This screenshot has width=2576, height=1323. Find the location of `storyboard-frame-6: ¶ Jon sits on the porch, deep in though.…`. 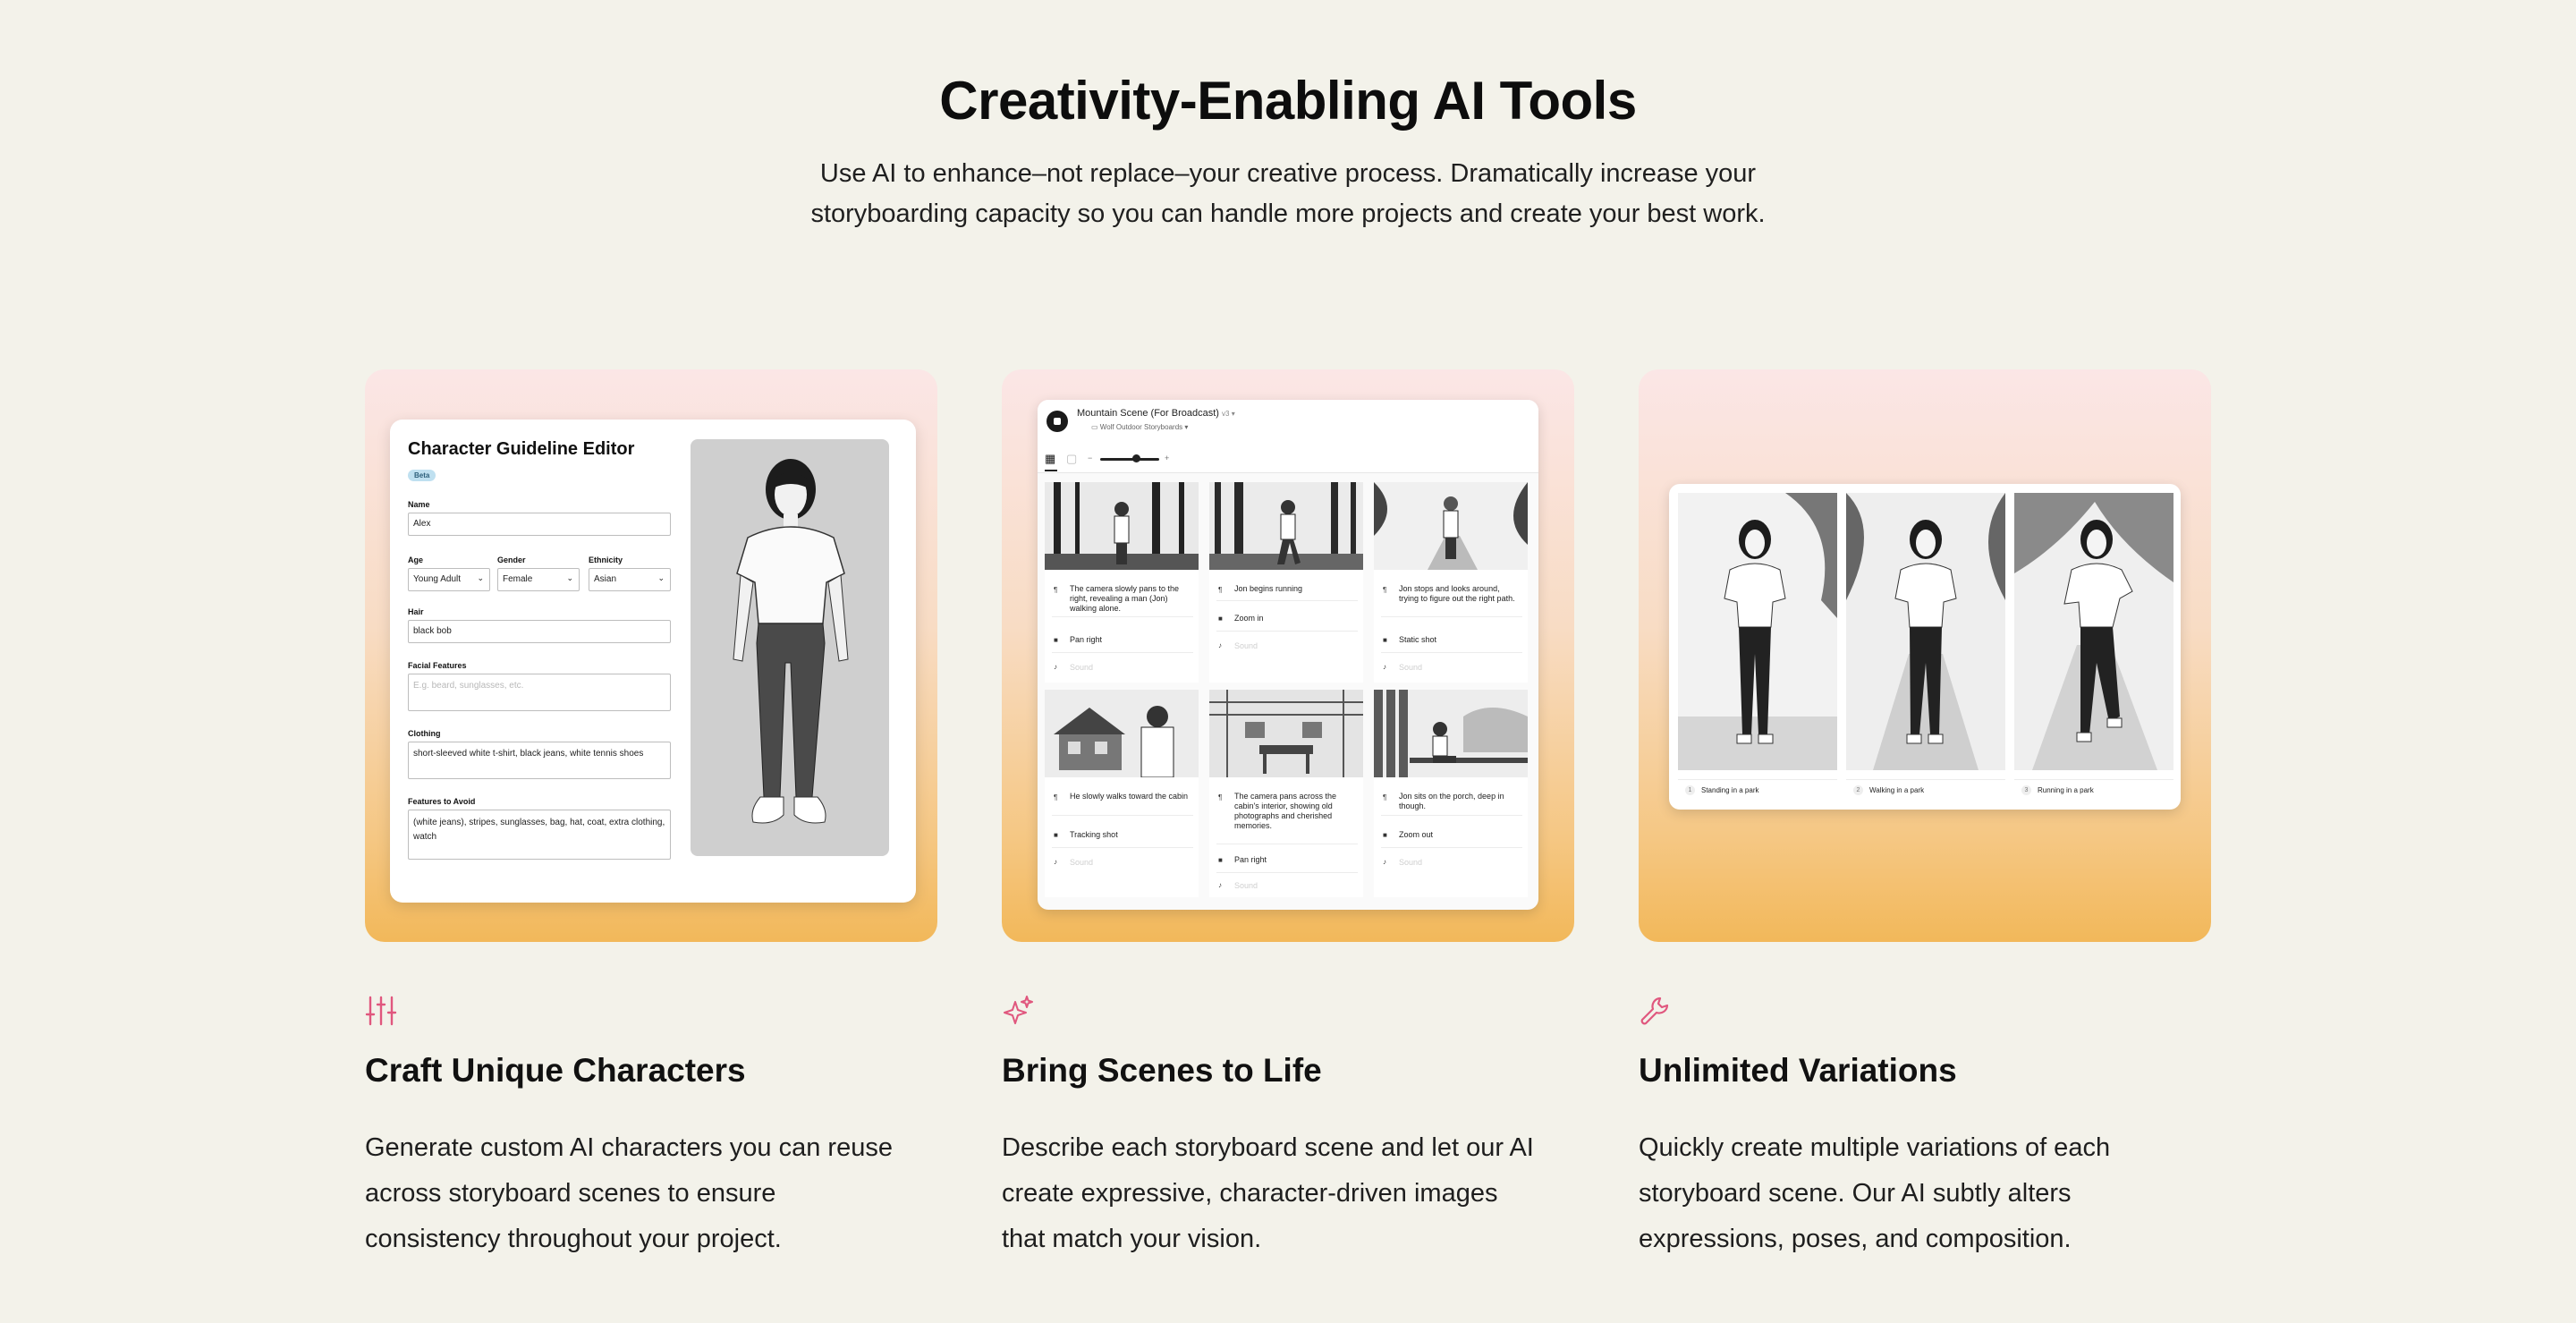

storyboard-frame-6: ¶ Jon sits on the porch, deep in though.… is located at coordinates (1451, 793).